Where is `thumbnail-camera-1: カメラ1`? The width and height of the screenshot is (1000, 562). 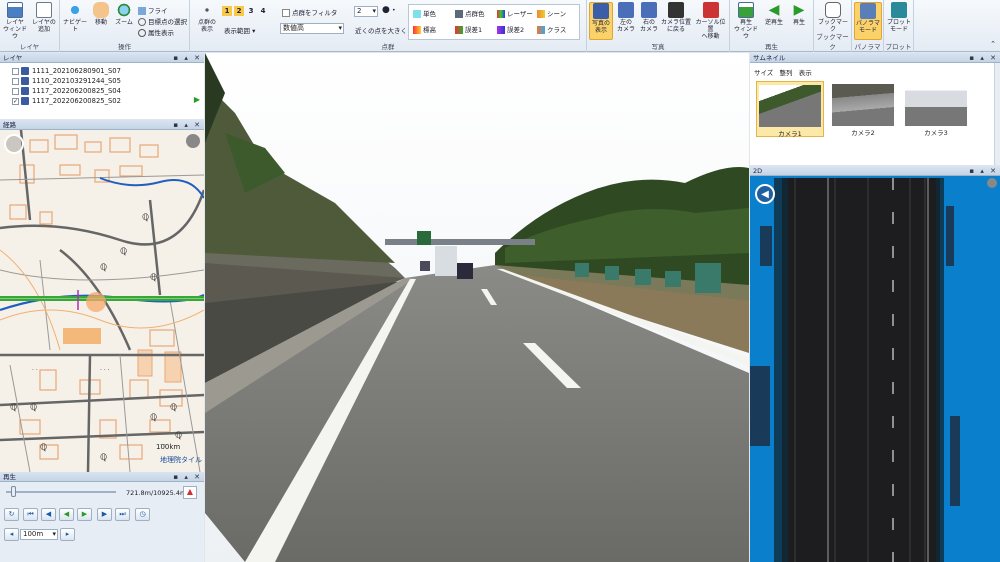
thumbnail-camera-1: カメラ1 is located at coordinates (790, 109).